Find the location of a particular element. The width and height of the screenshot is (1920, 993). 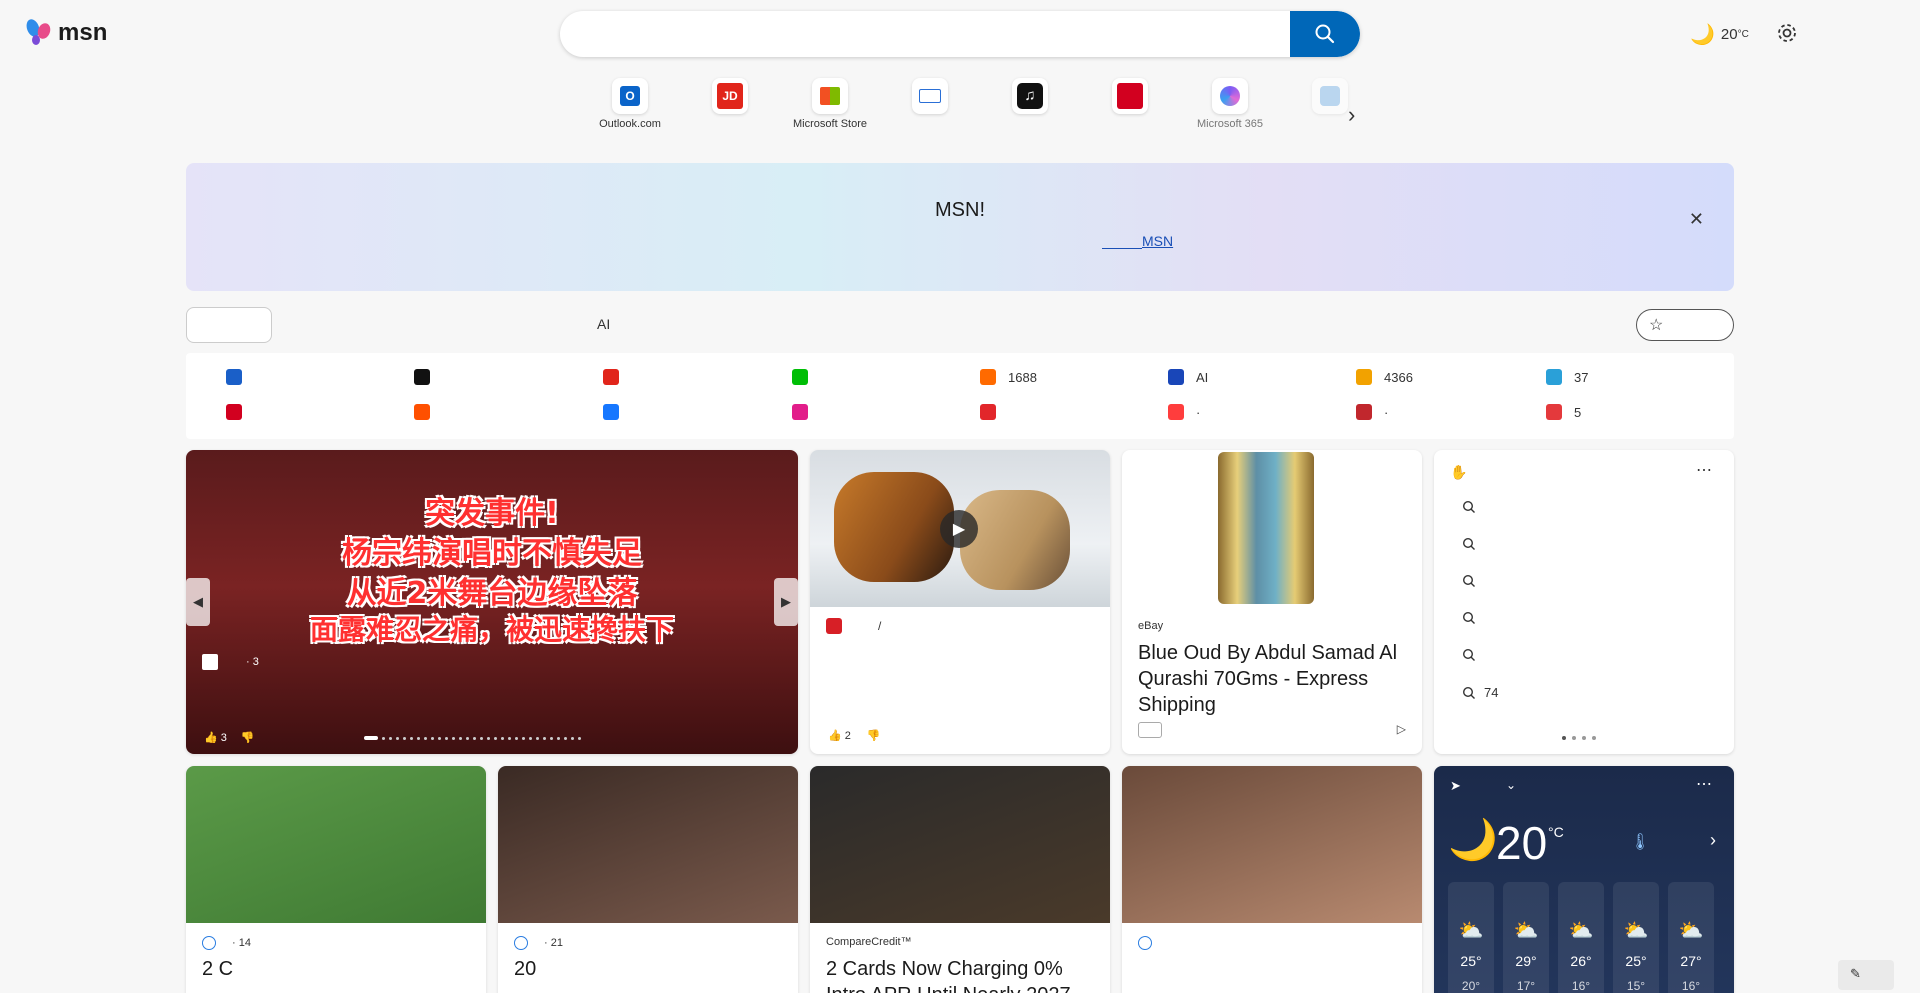

forecast-day: ⛅ 29° 17° is located at coordinates (1526, 937).